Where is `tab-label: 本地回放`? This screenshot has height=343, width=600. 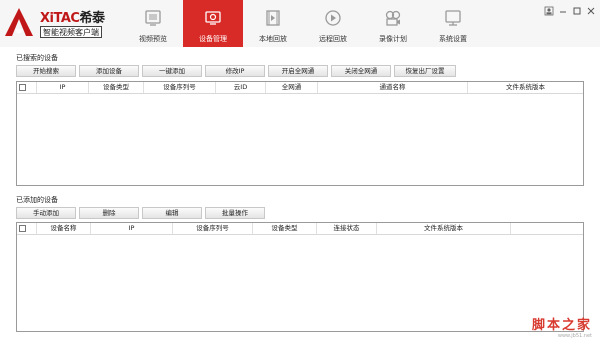
tab-label: 本地回放 is located at coordinates (273, 39).